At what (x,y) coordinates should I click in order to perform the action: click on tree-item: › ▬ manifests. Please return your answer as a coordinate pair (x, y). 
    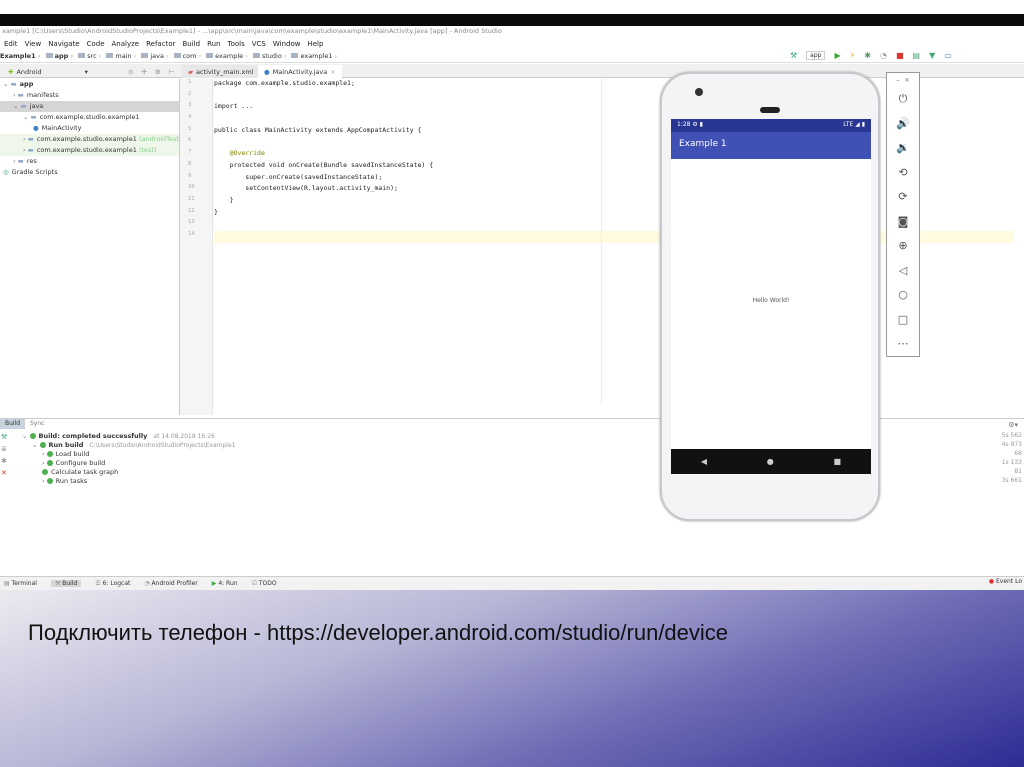
    Looking at the image, I should click on (89, 95).